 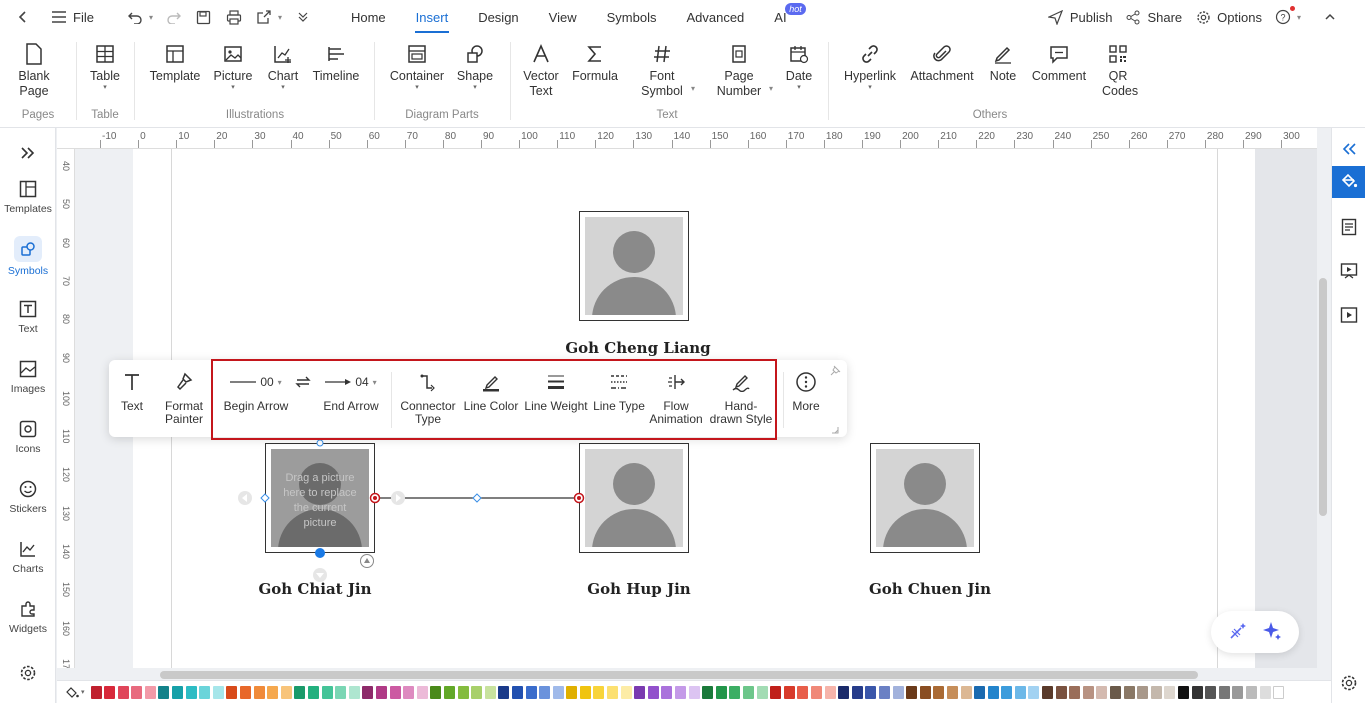 I want to click on palette-settings-button, so click(x=1348, y=684).